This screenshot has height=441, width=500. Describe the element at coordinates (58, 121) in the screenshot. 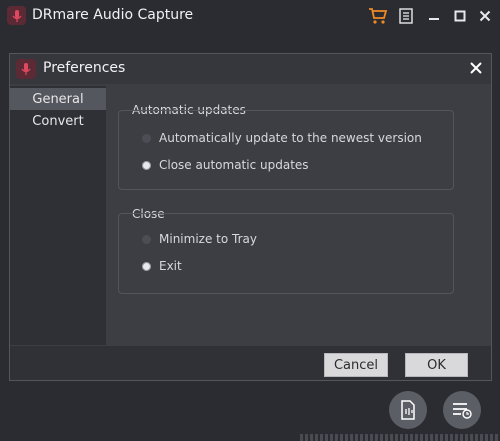

I see `sidebar-item-convert: Convert` at that location.